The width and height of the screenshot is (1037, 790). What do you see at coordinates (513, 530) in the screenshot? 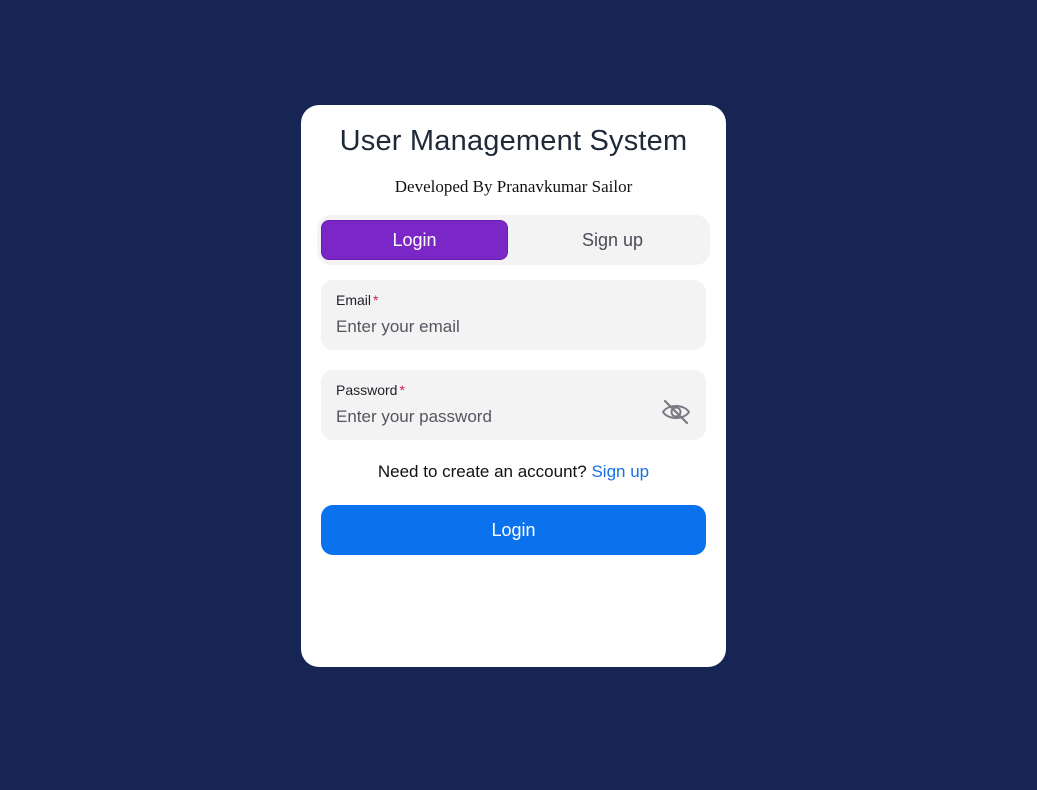
I see `login-button: Login` at bounding box center [513, 530].